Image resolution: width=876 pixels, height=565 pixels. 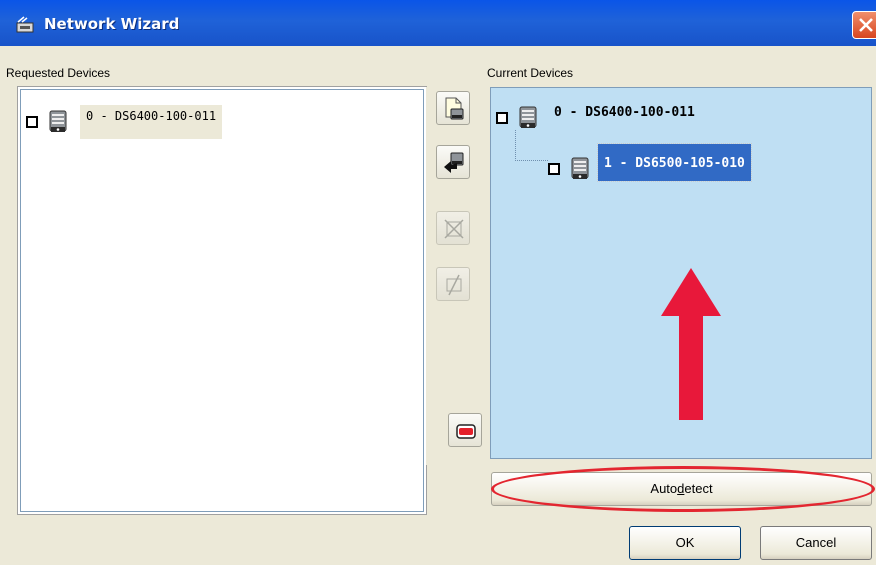 I want to click on toolbar-column, so click(x=455, y=276).